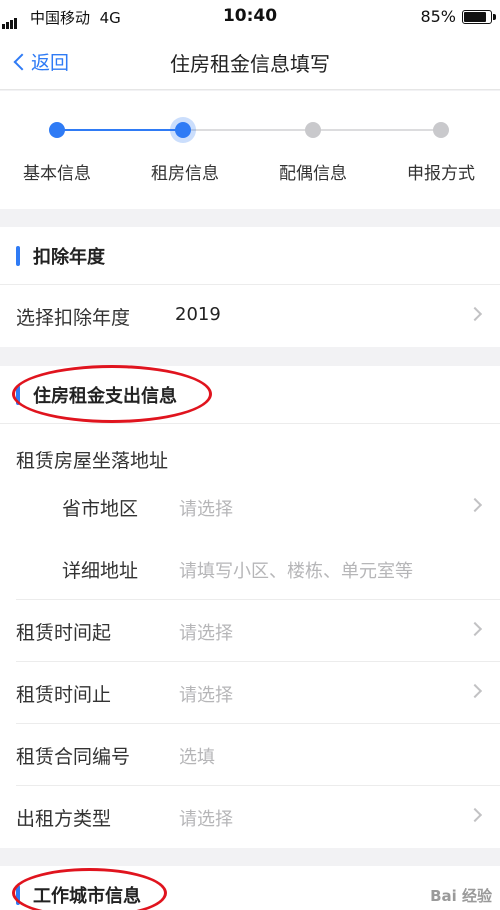  I want to click on lessor-type-select: 出租方类型 请选择, so click(258, 817).